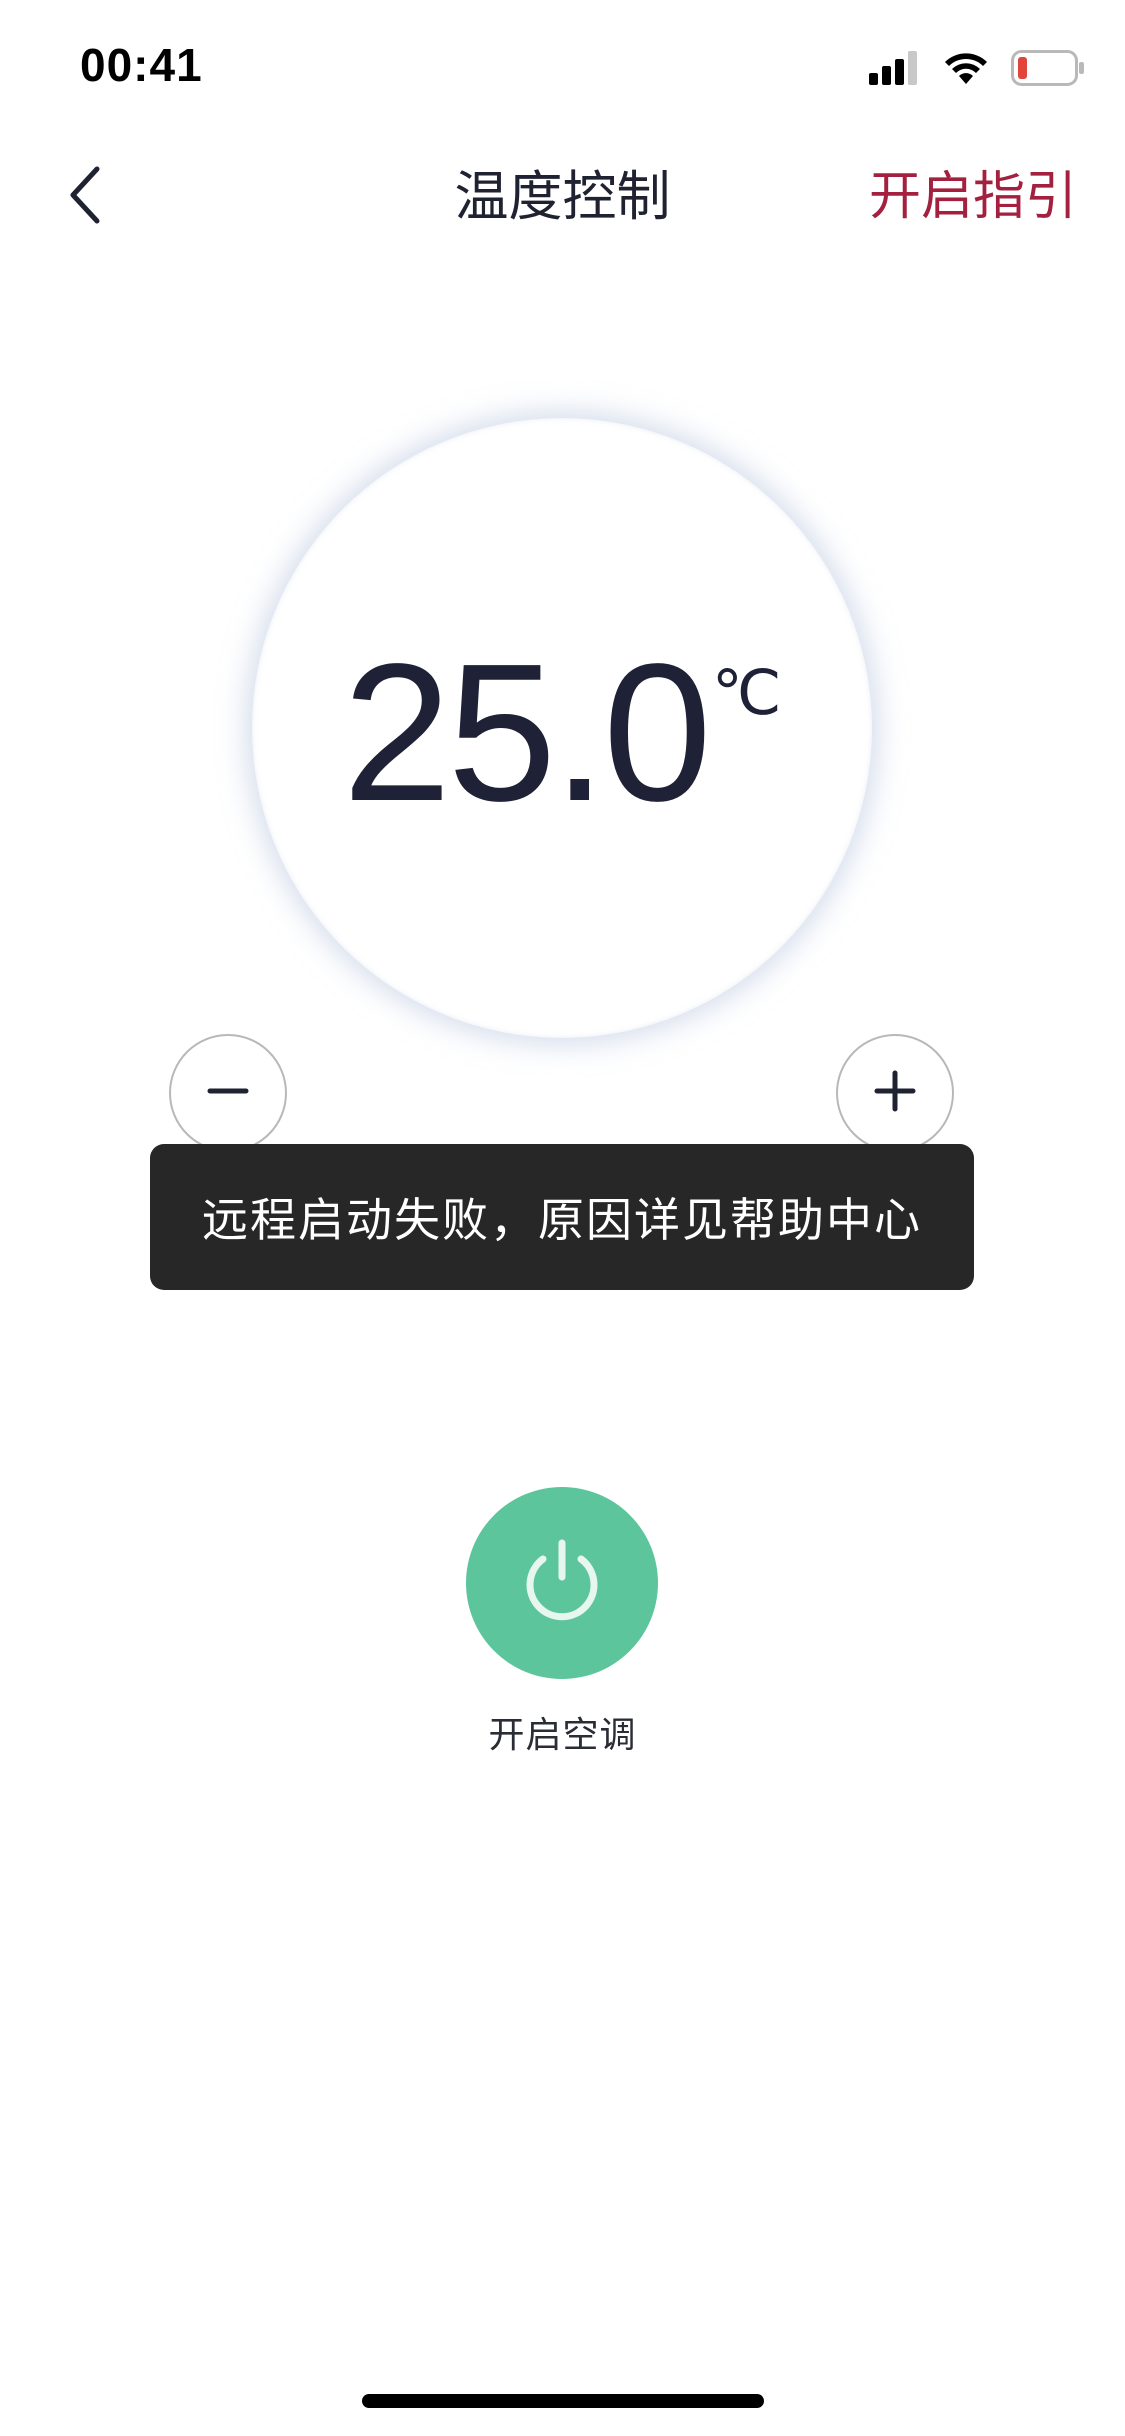 This screenshot has width=1125, height=2436. What do you see at coordinates (562, 1735) in the screenshot?
I see `power-label: 开启空调` at bounding box center [562, 1735].